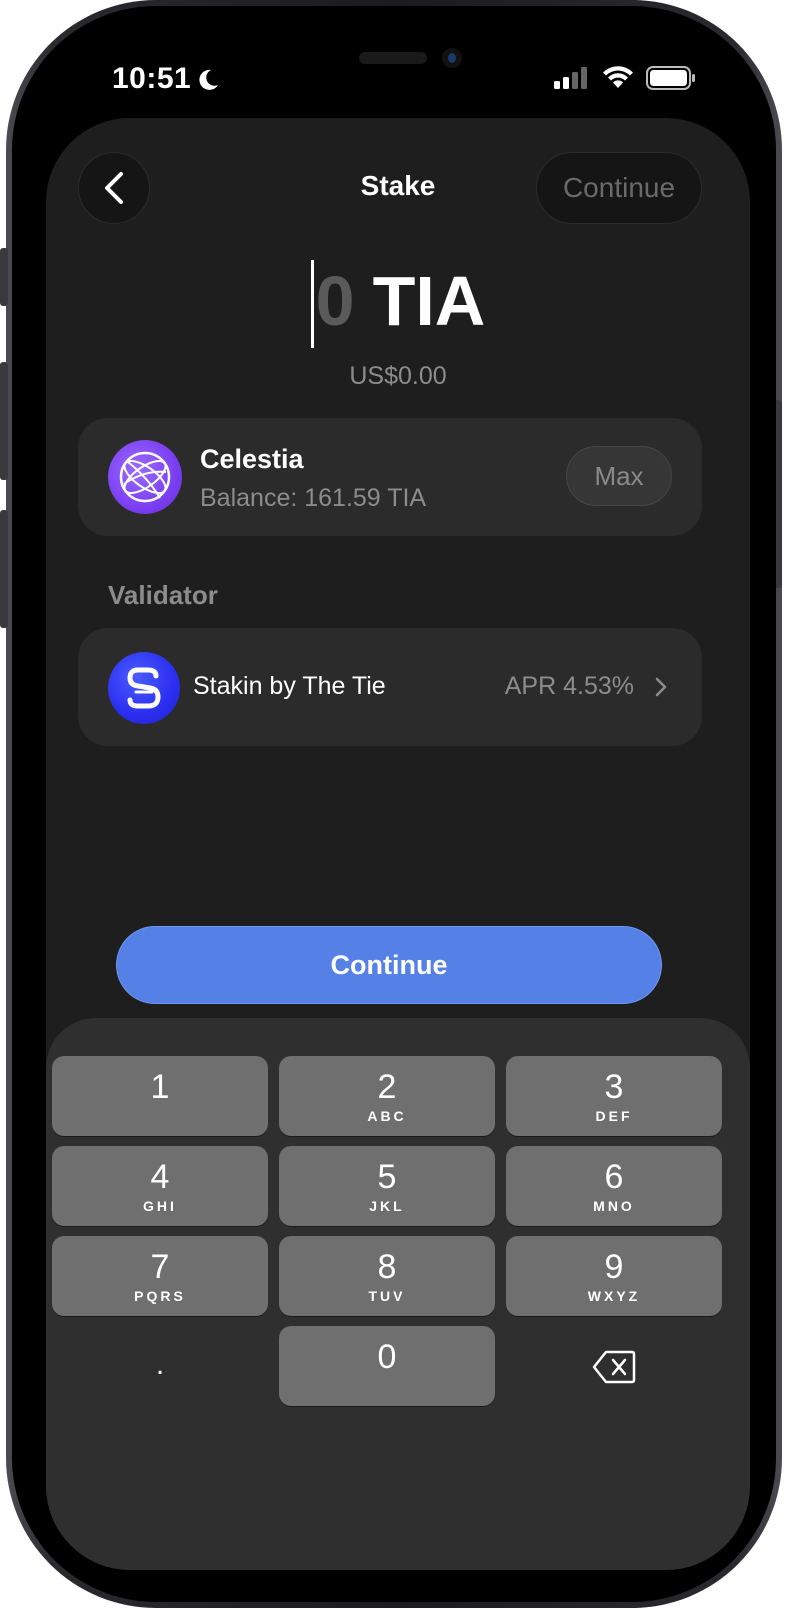  I want to click on amount-unit: TIA, so click(429, 301).